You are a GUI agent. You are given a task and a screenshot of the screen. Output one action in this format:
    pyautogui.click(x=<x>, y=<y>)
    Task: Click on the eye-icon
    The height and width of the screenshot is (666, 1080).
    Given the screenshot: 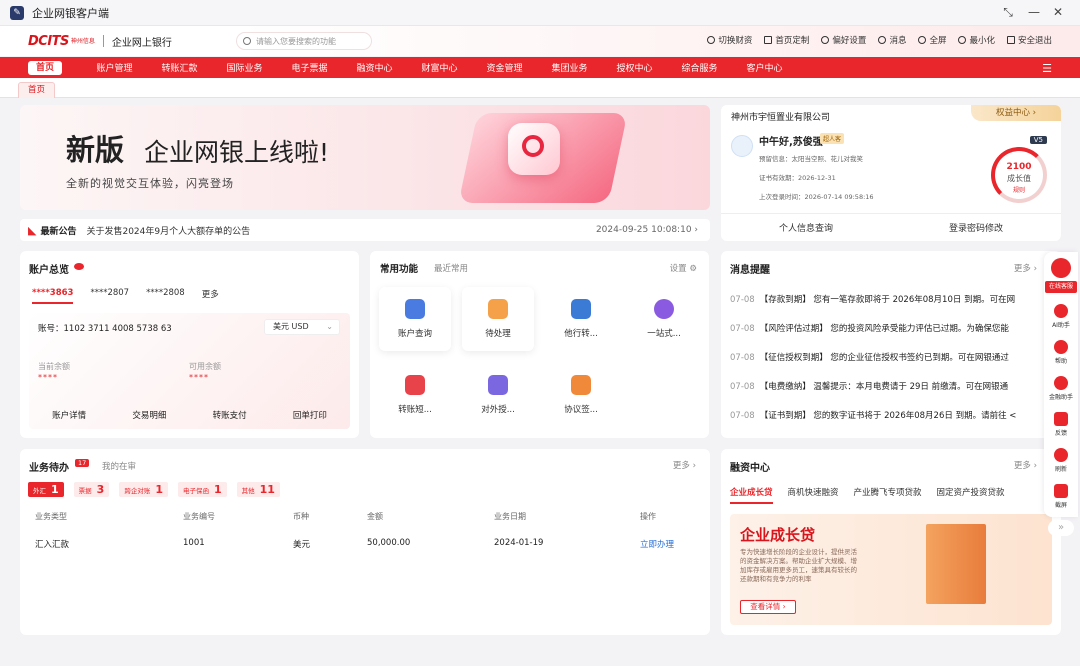 What is the action you would take?
    pyautogui.click(x=79, y=266)
    